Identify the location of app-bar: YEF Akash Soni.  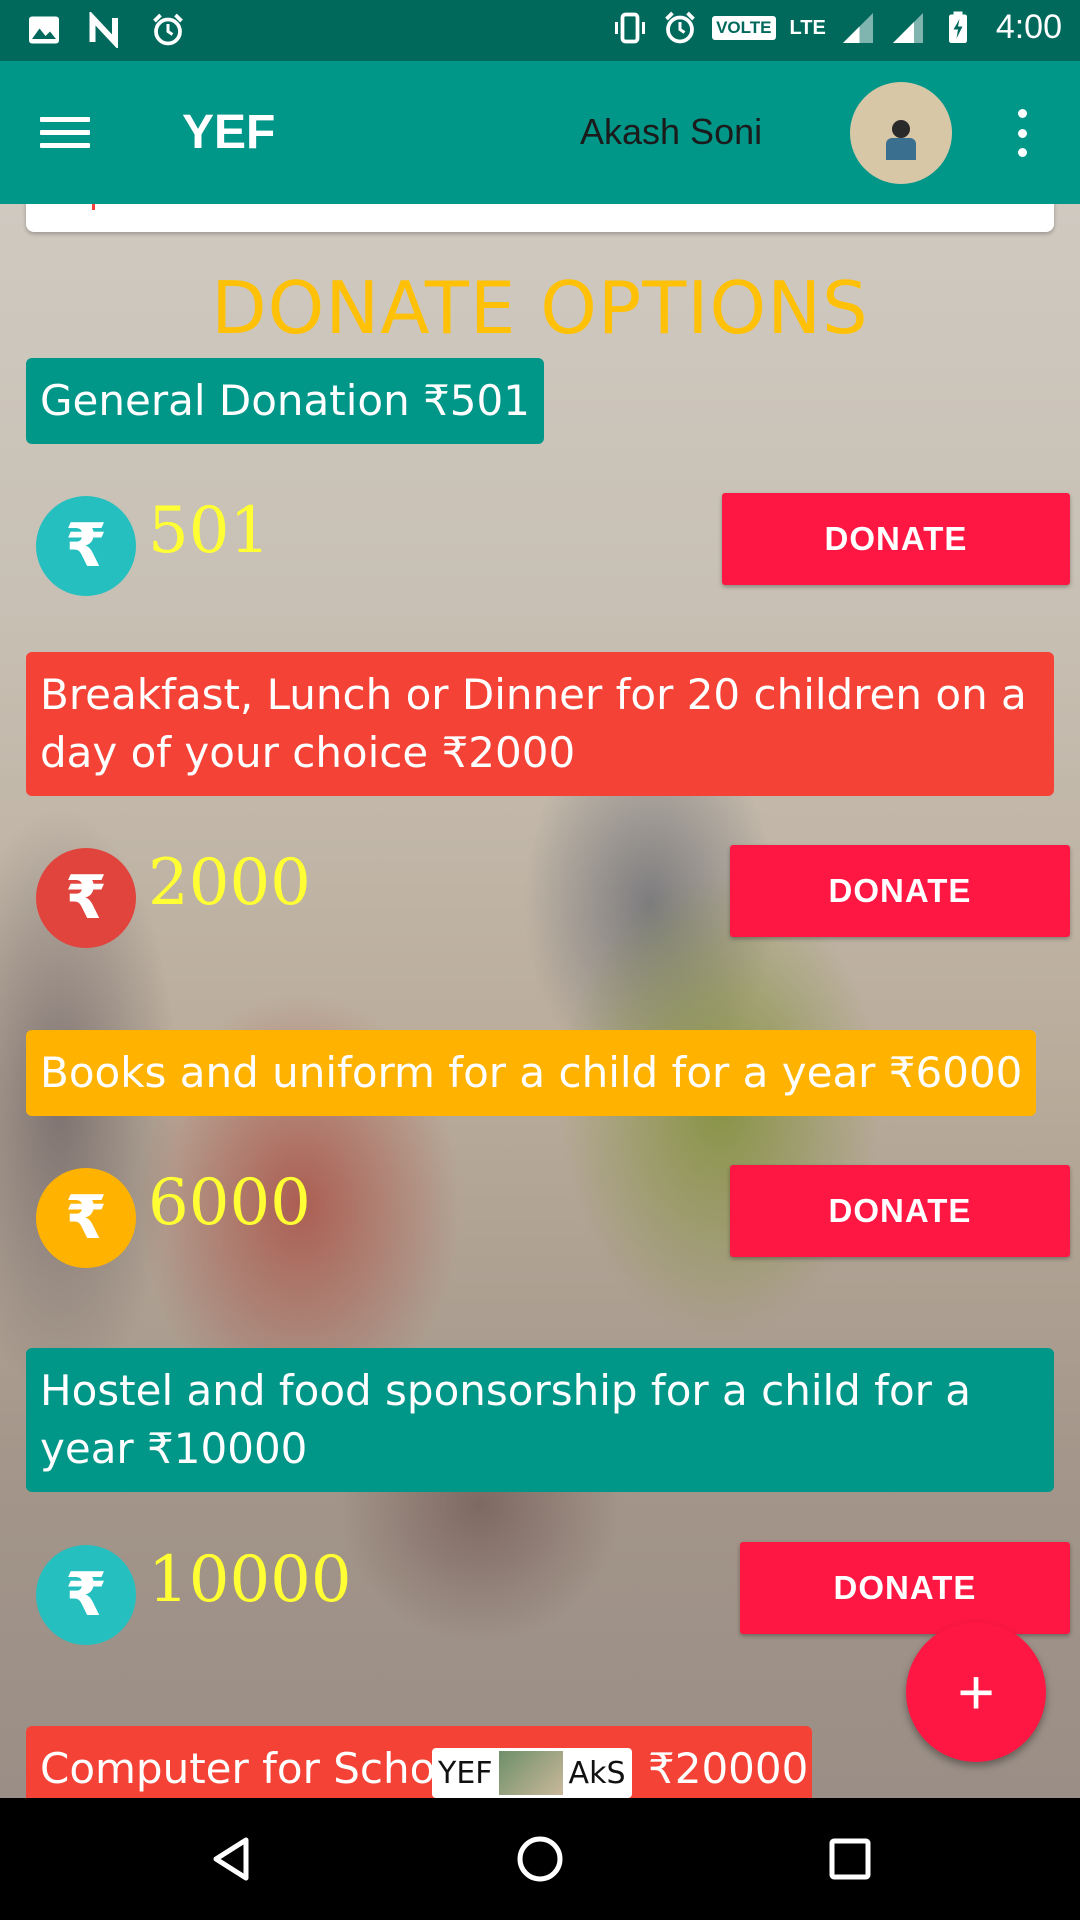
(540, 132).